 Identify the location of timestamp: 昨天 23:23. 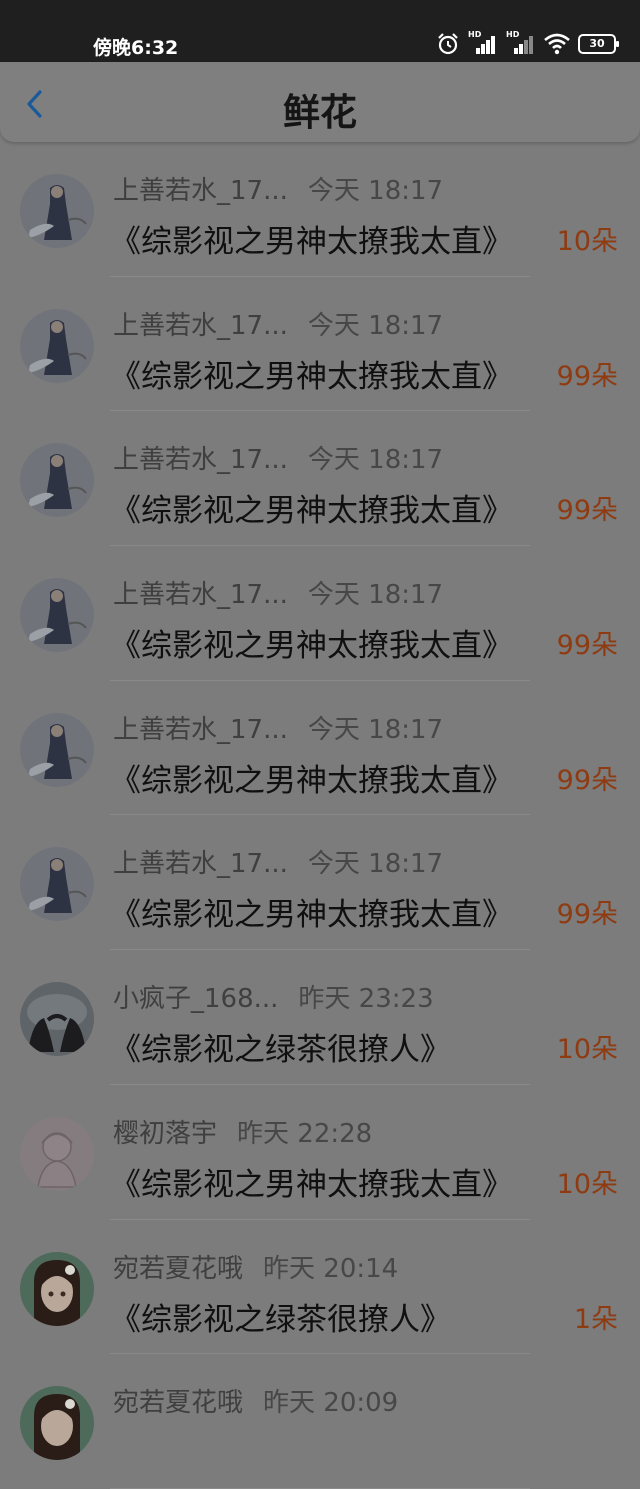
(366, 999).